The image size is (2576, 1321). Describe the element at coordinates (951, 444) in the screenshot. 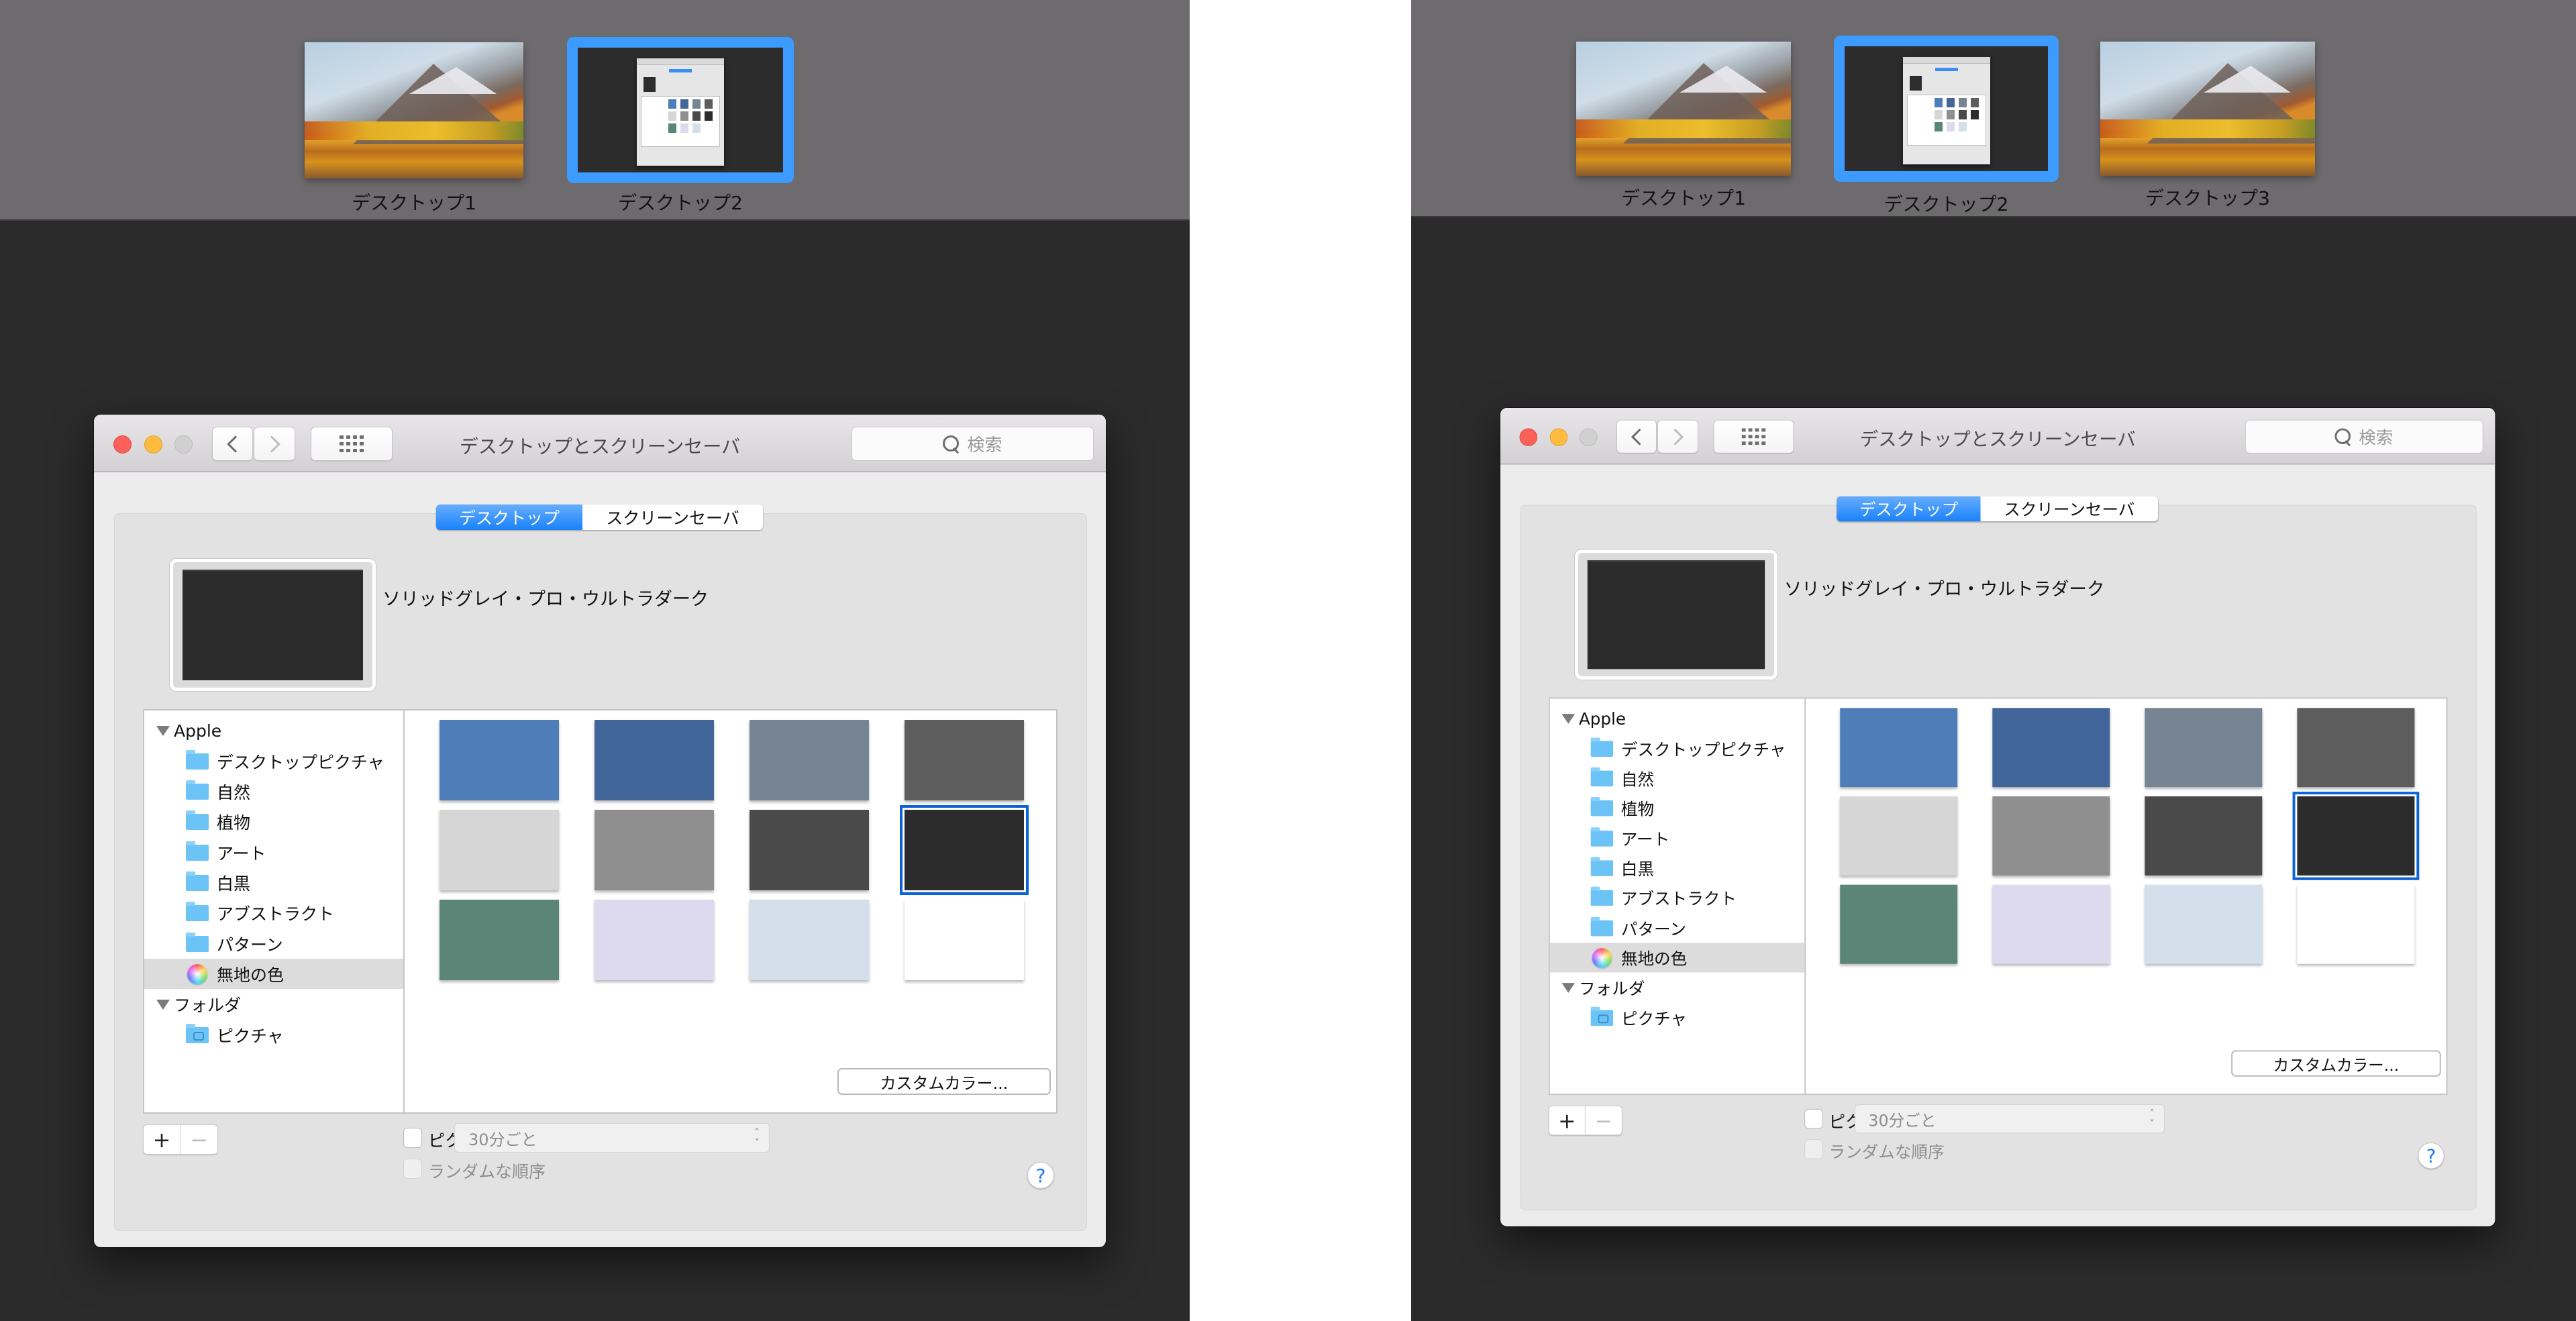

I see `search-icon` at that location.